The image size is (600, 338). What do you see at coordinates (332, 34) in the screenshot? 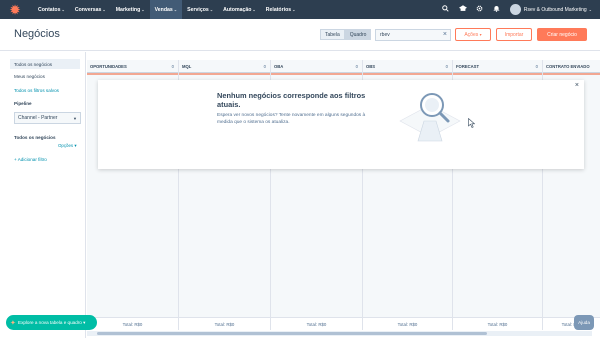
I see `table-view-button: Tabela` at bounding box center [332, 34].